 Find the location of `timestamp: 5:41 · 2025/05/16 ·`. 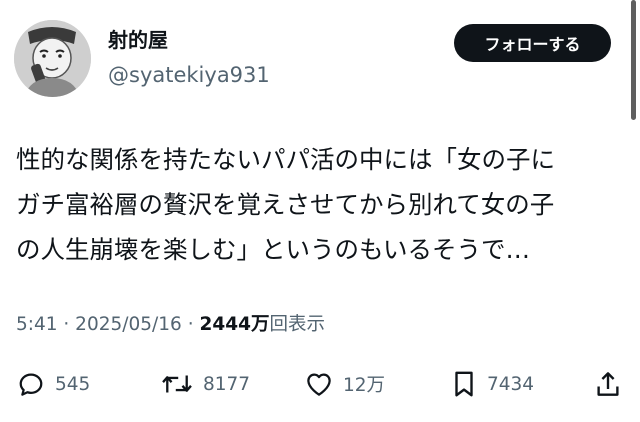

timestamp: 5:41 · 2025/05/16 · is located at coordinates (107, 324).